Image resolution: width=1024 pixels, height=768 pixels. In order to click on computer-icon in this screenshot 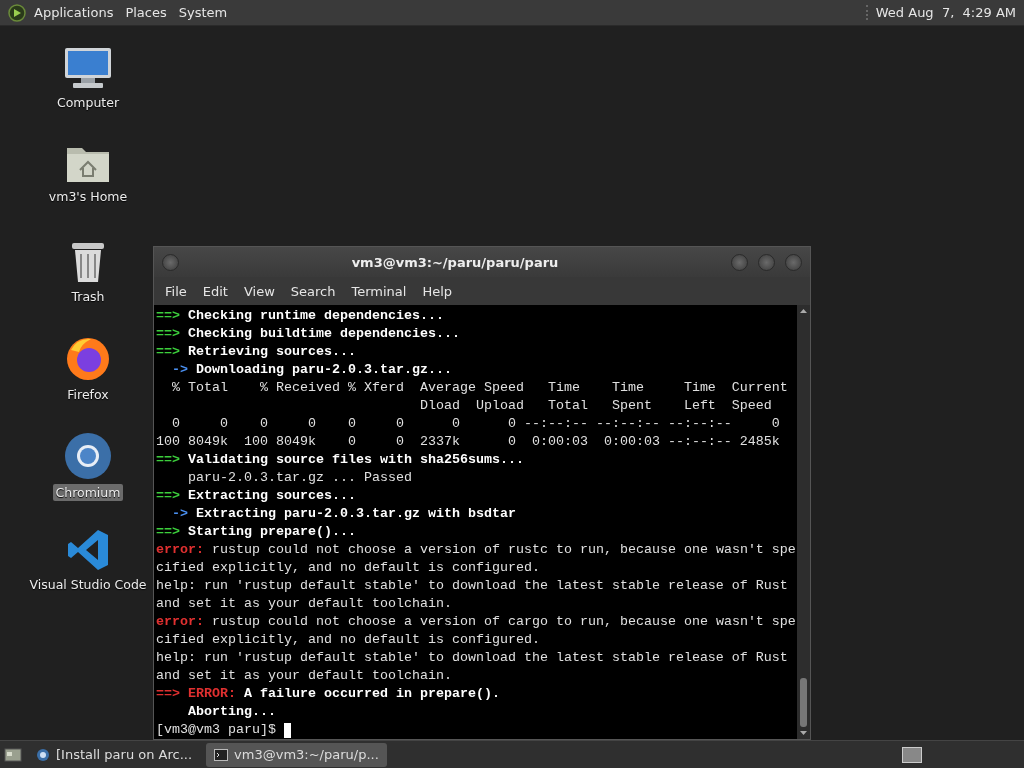, I will do `click(88, 68)`.